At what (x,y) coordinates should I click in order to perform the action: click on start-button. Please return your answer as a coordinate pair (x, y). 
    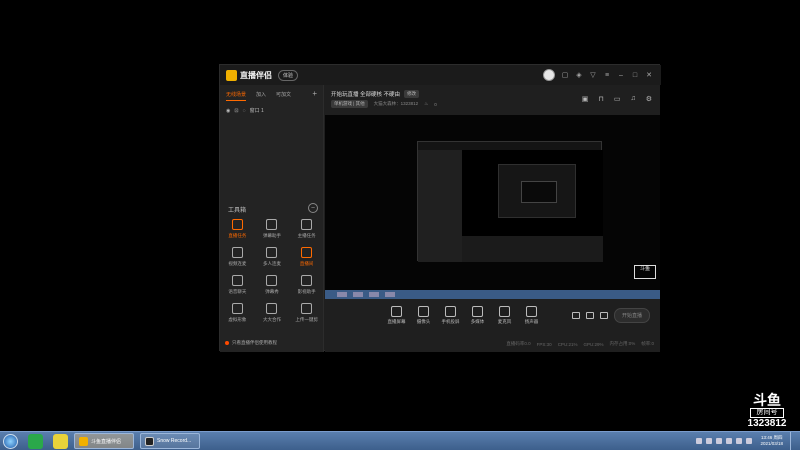
    Looking at the image, I should click on (10, 441).